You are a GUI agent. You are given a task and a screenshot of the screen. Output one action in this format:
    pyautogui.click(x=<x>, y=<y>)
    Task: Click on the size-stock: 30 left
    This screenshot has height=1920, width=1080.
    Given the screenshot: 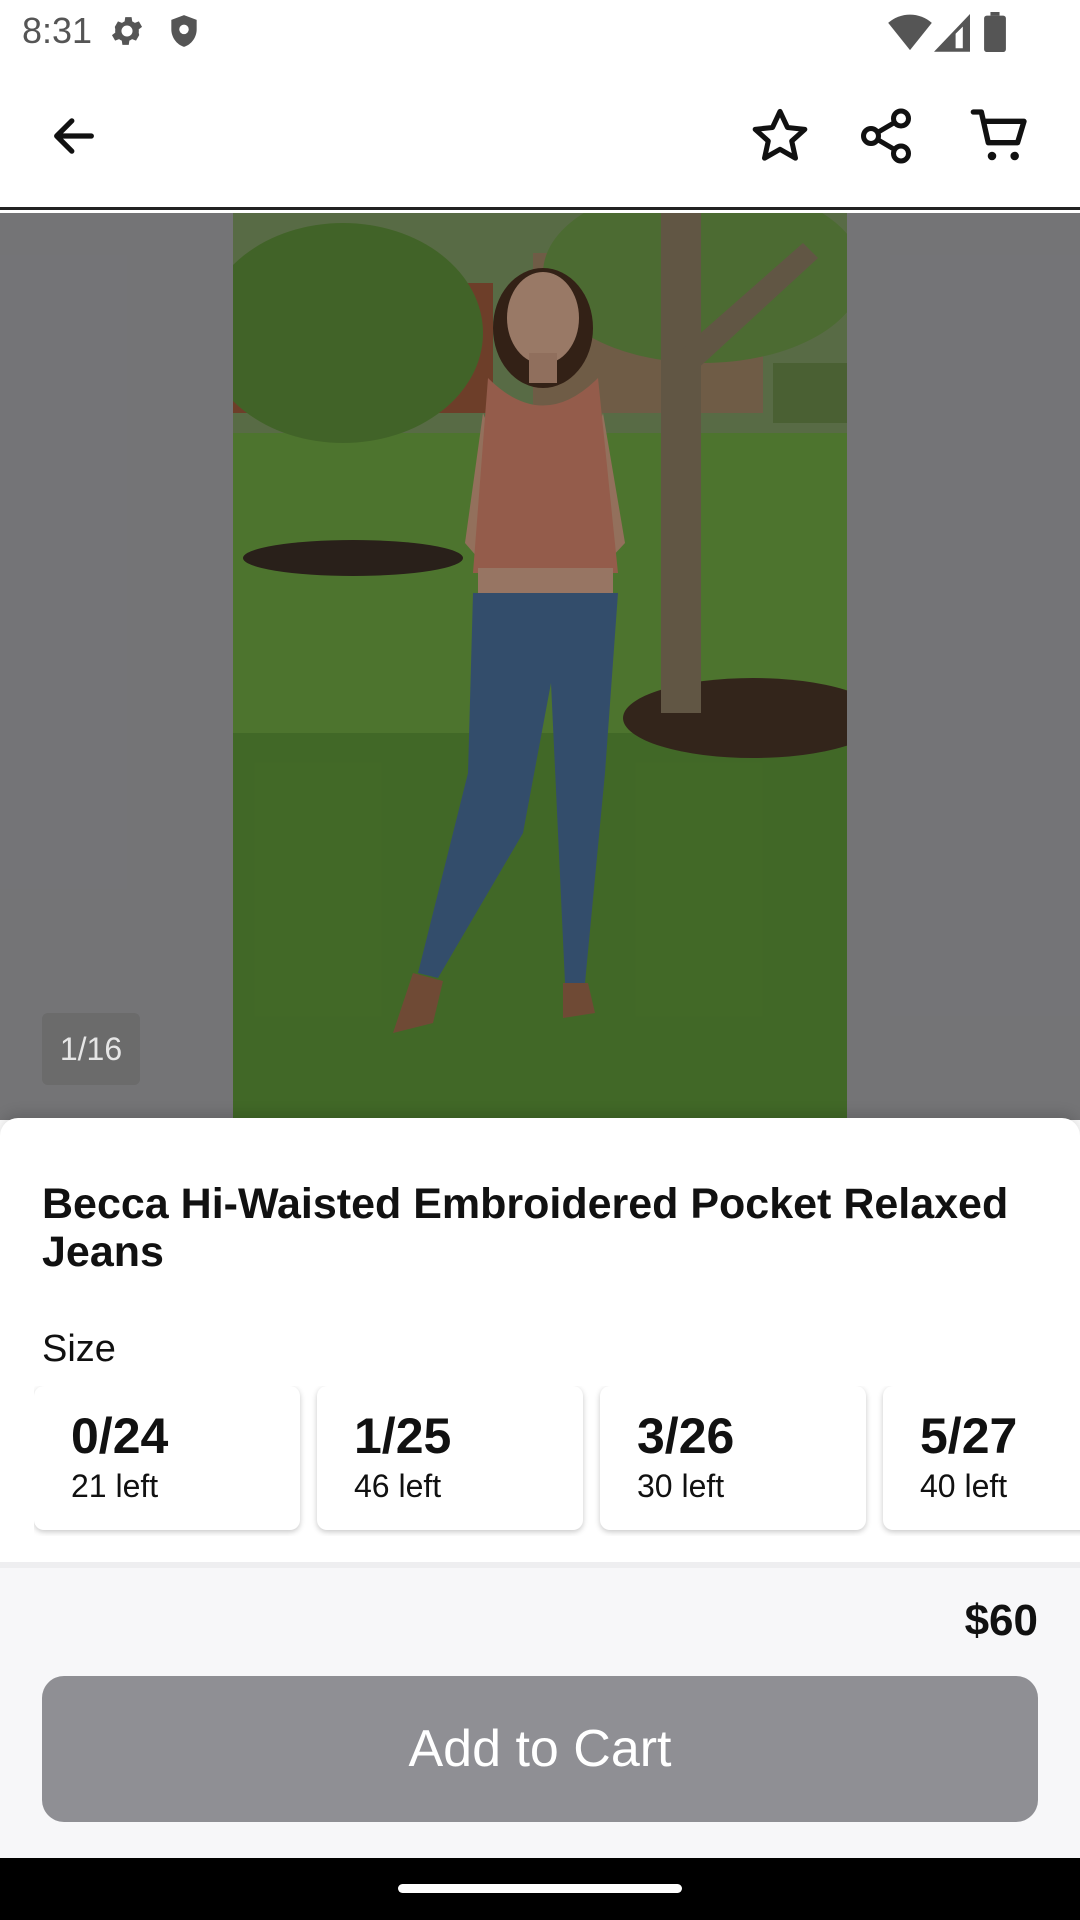 What is the action you would take?
    pyautogui.click(x=681, y=1486)
    